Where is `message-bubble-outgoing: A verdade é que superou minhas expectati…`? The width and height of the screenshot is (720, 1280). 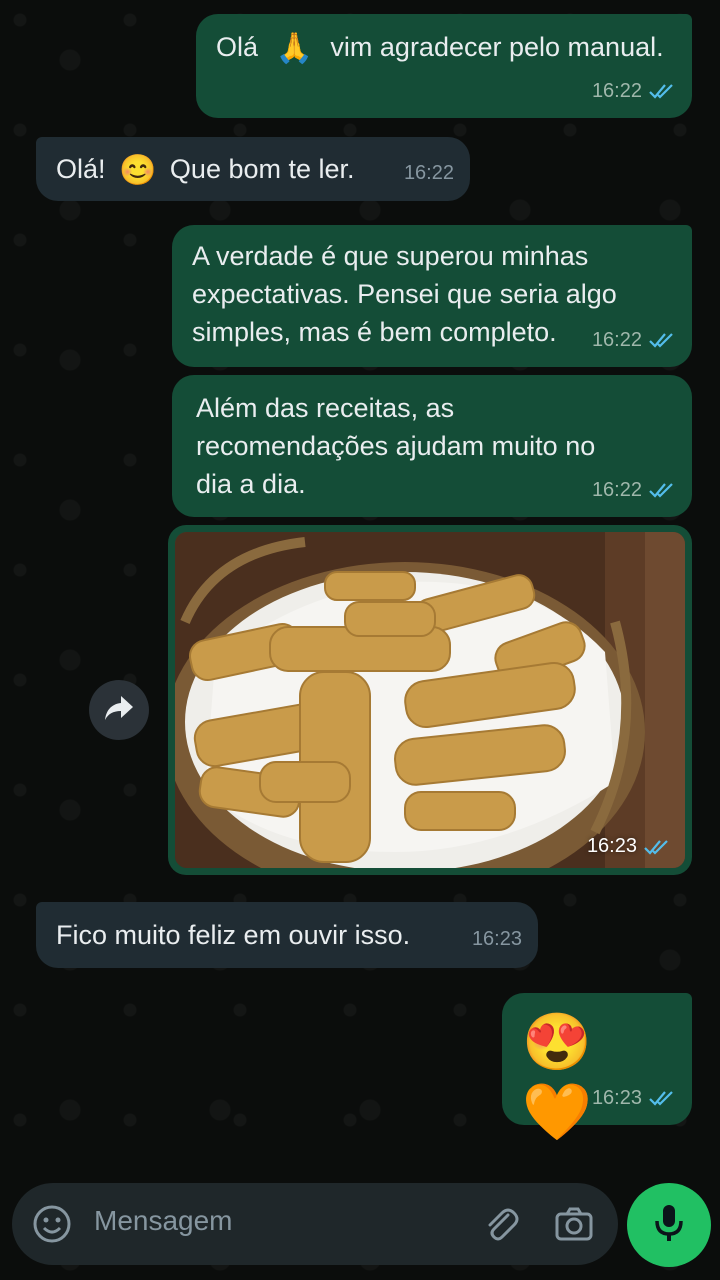
message-bubble-outgoing: A verdade é que superou minhas expectati… is located at coordinates (432, 296).